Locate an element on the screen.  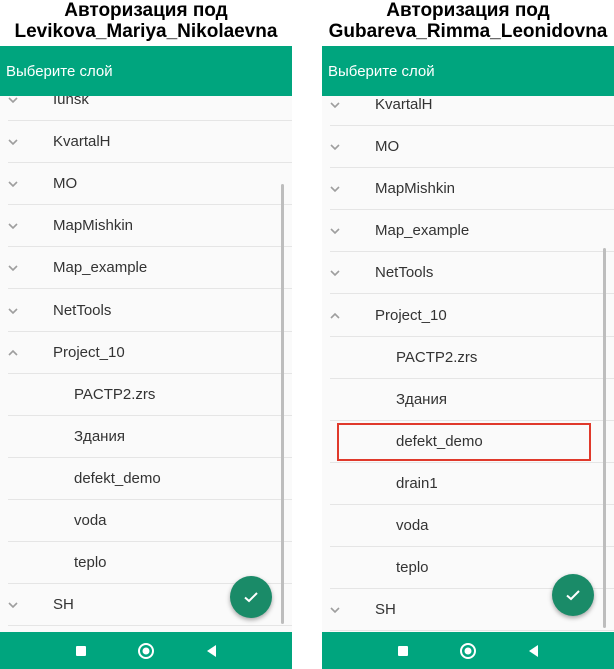
left-caption-line1: Авторизация под is located at coordinates (146, 10).